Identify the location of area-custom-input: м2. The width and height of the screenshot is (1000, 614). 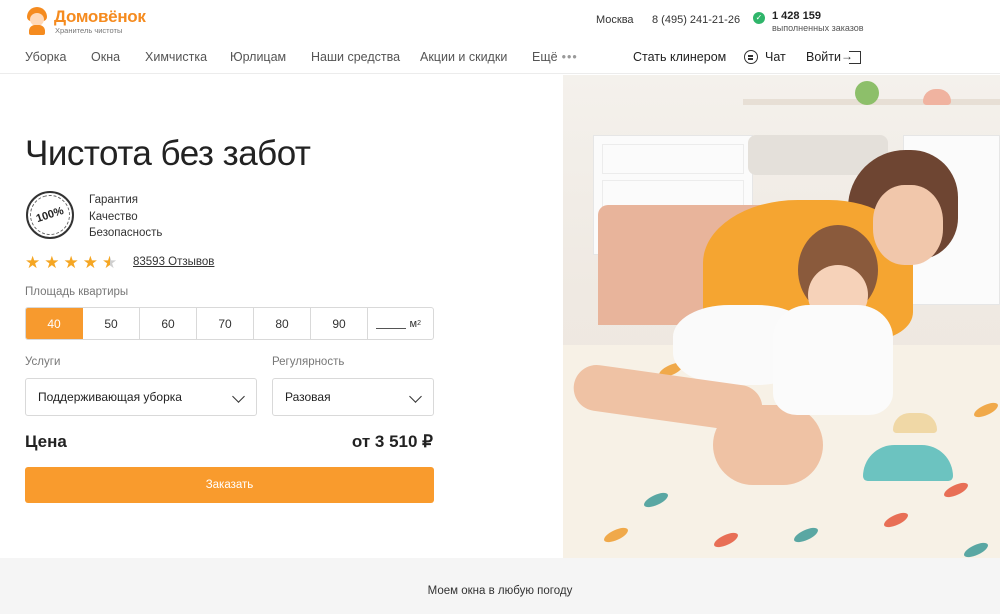
(400, 323).